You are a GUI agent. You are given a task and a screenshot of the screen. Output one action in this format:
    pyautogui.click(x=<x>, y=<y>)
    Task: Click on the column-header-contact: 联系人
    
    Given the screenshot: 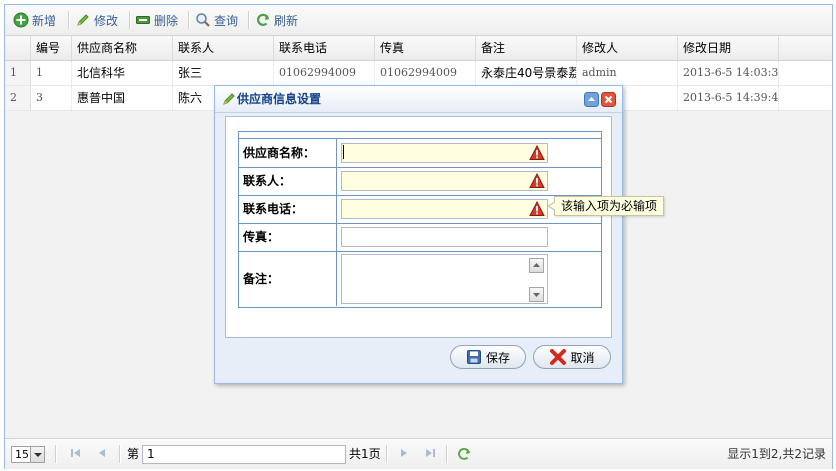 What is the action you would take?
    pyautogui.click(x=223, y=48)
    